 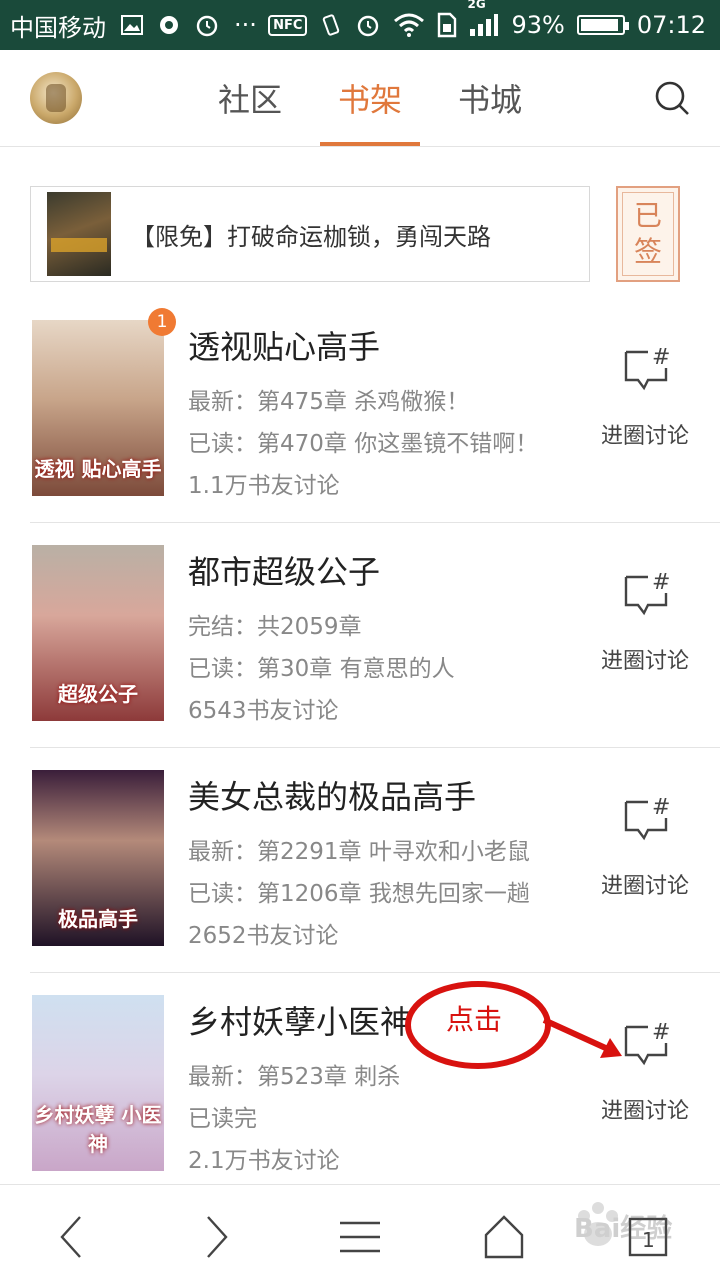 I want to click on latest-chapter: 最新：第475章 杀鸡儆猴！, so click(x=329, y=402).